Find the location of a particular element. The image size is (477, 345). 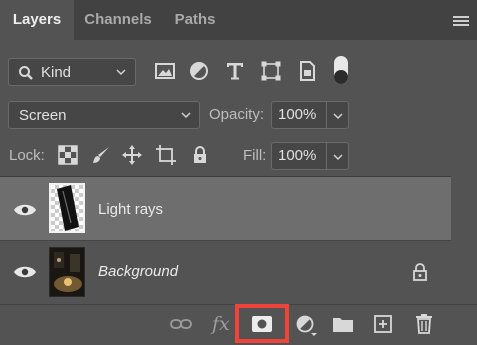

opacity-dropdown is located at coordinates (338, 115).